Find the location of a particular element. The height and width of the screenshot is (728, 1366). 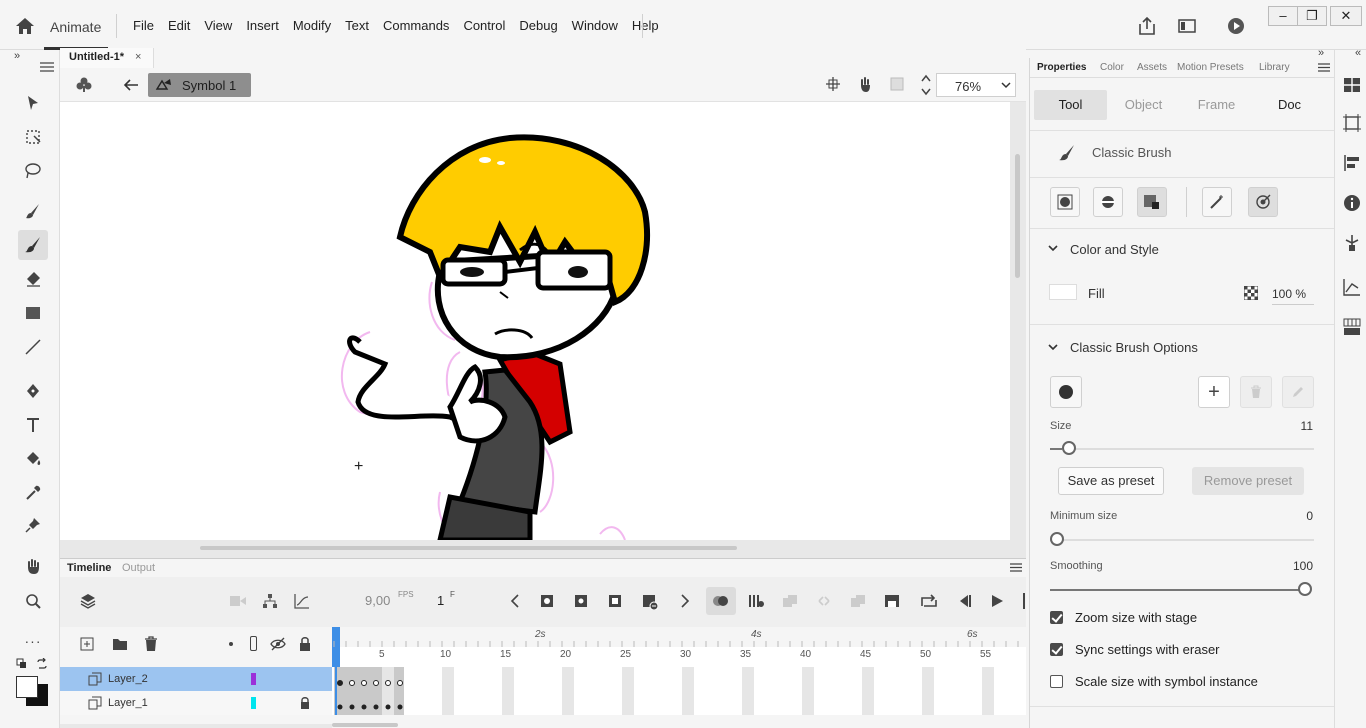

delete-brush-button is located at coordinates (1256, 392).